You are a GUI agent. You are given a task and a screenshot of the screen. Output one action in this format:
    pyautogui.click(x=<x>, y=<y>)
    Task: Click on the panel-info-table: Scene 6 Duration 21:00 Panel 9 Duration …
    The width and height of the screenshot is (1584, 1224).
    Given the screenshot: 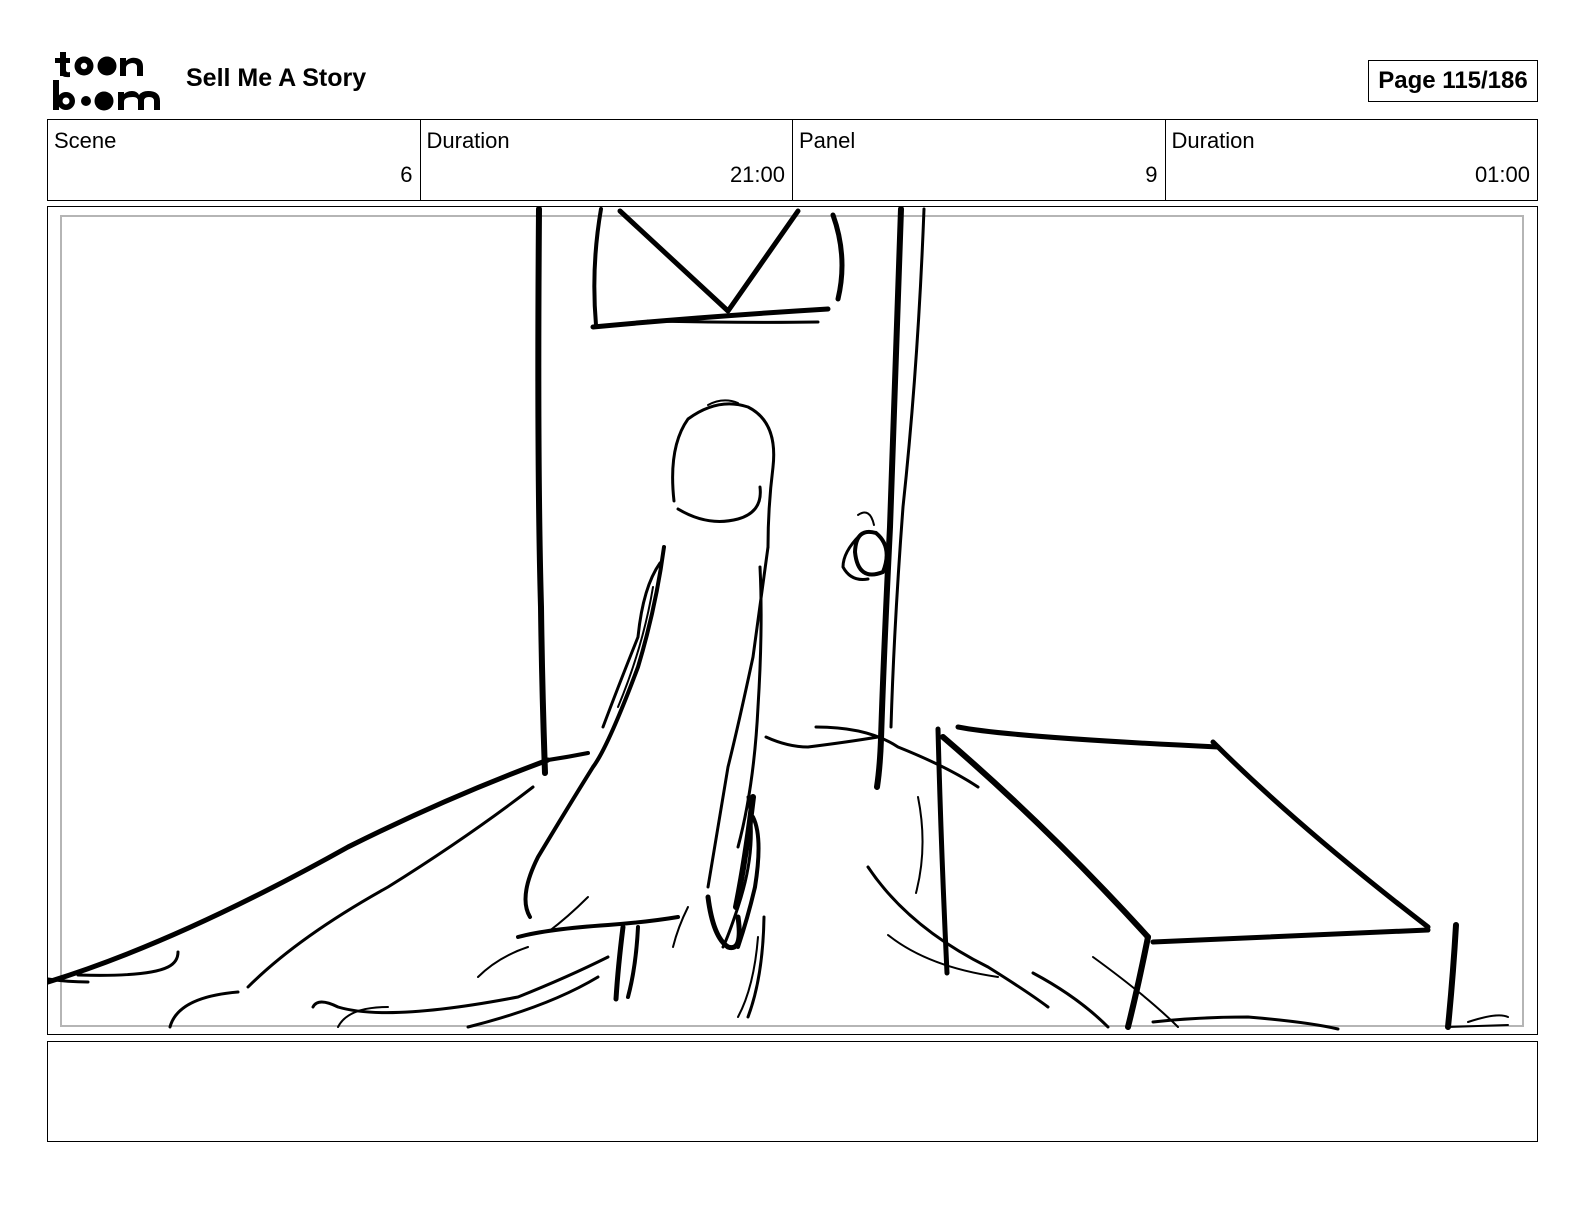 What is the action you would take?
    pyautogui.click(x=792, y=160)
    